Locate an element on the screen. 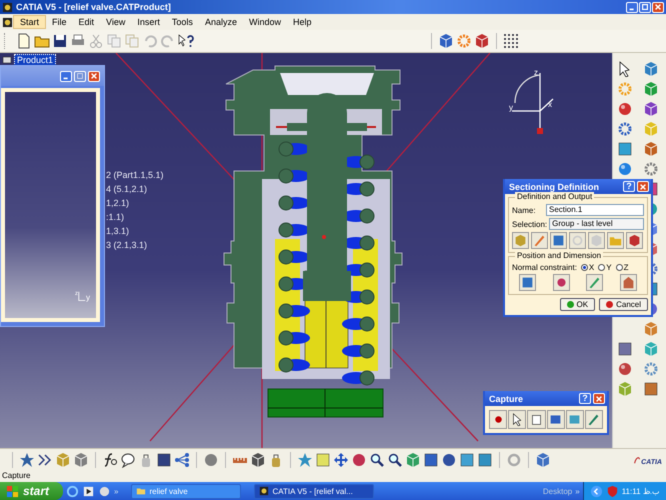 The image size is (666, 500). windows-flag-icon is located at coordinates (12, 491).